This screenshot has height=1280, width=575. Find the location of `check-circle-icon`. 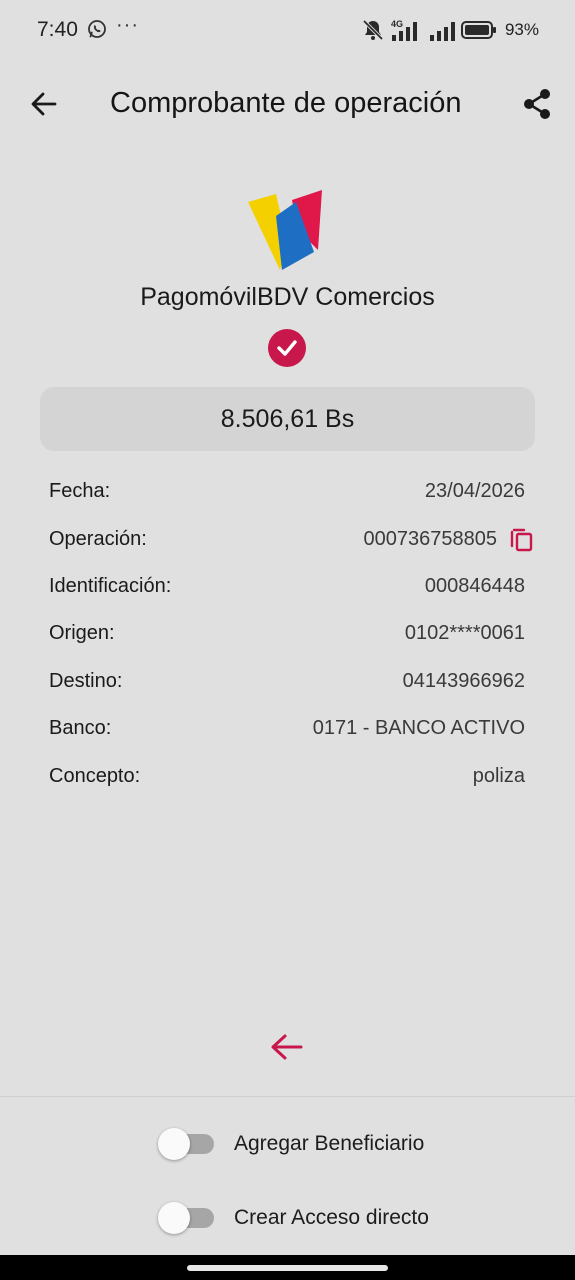

check-circle-icon is located at coordinates (287, 348).